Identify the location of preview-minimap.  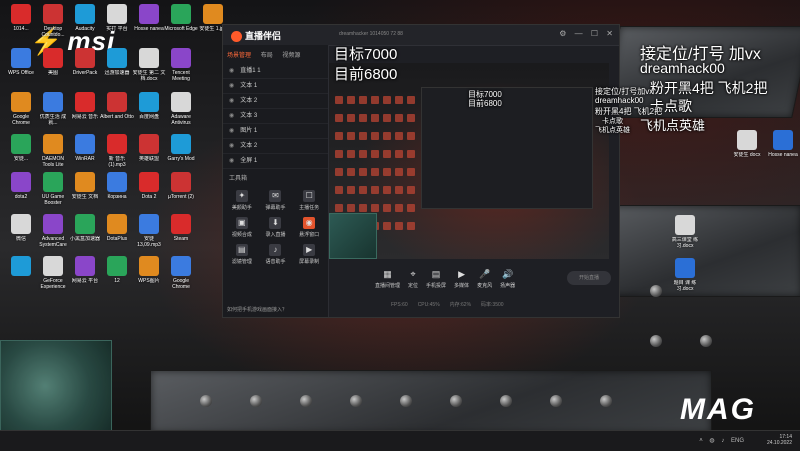
(353, 236).